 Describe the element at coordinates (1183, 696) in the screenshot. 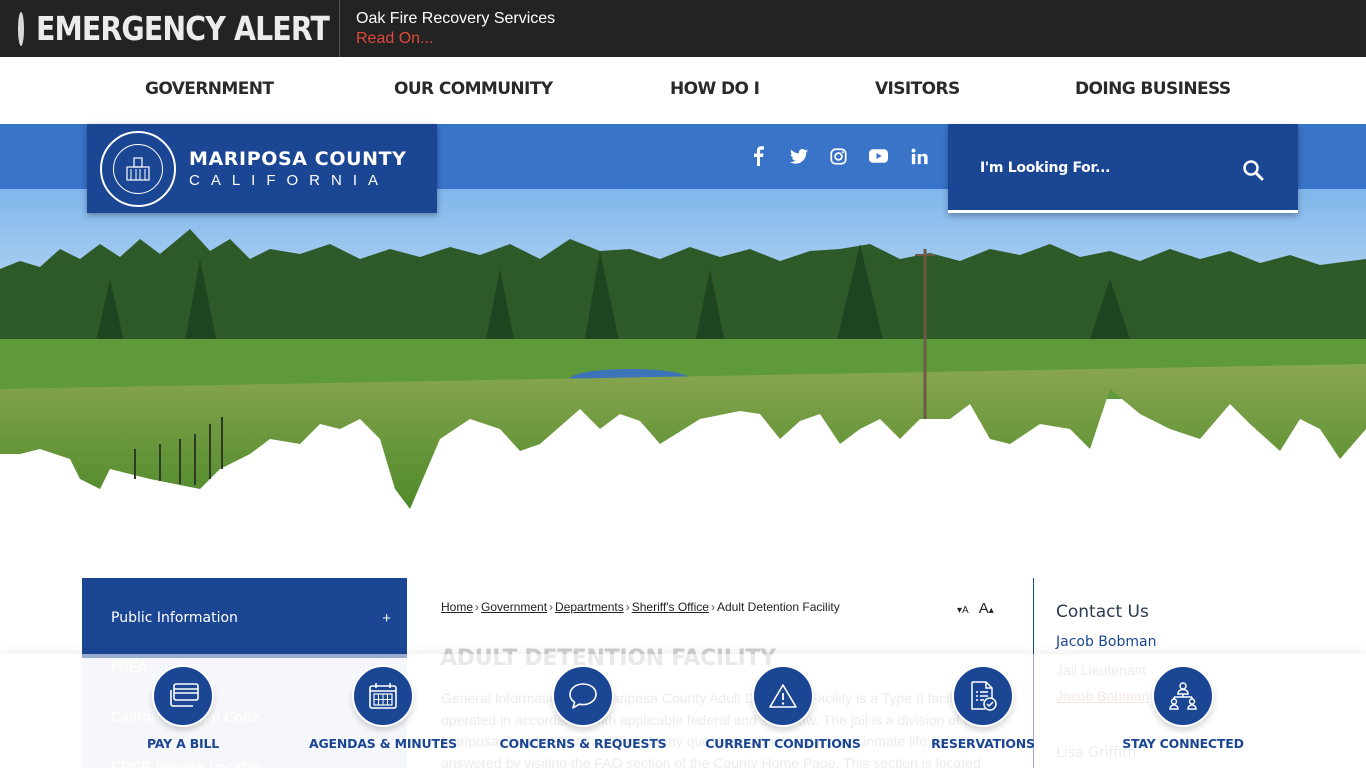

I see `network-icon` at that location.